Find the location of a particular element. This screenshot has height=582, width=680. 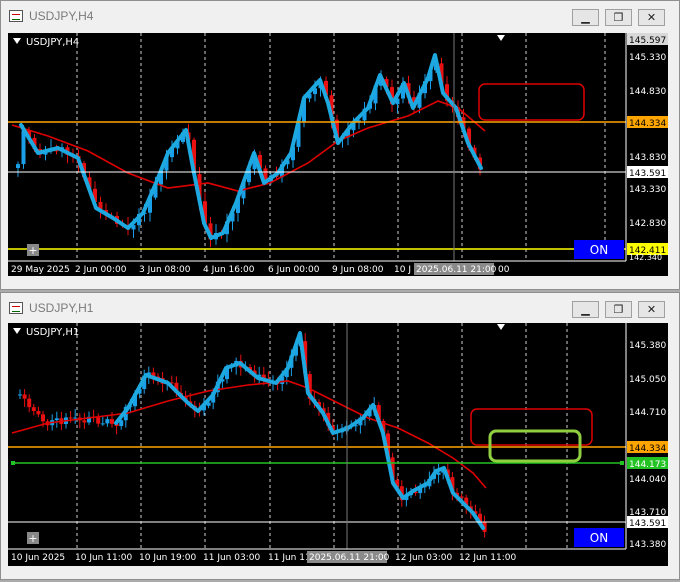

price-label: 145.330 is located at coordinates (647, 58).